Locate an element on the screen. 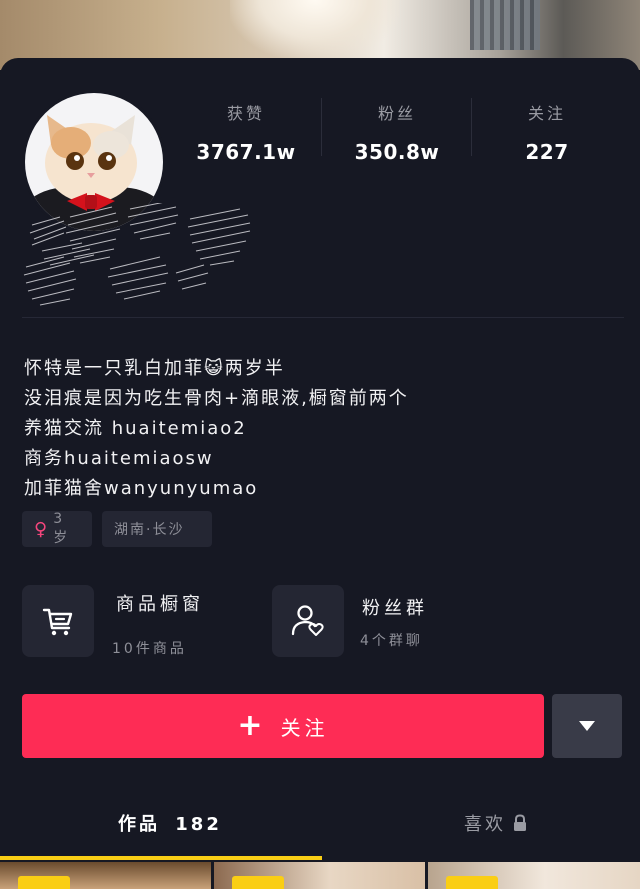 The height and width of the screenshot is (889, 640). bio-line: 没泪痕是因为吃生骨肉+滴眼液,橱窗前两个 is located at coordinates (216, 398).